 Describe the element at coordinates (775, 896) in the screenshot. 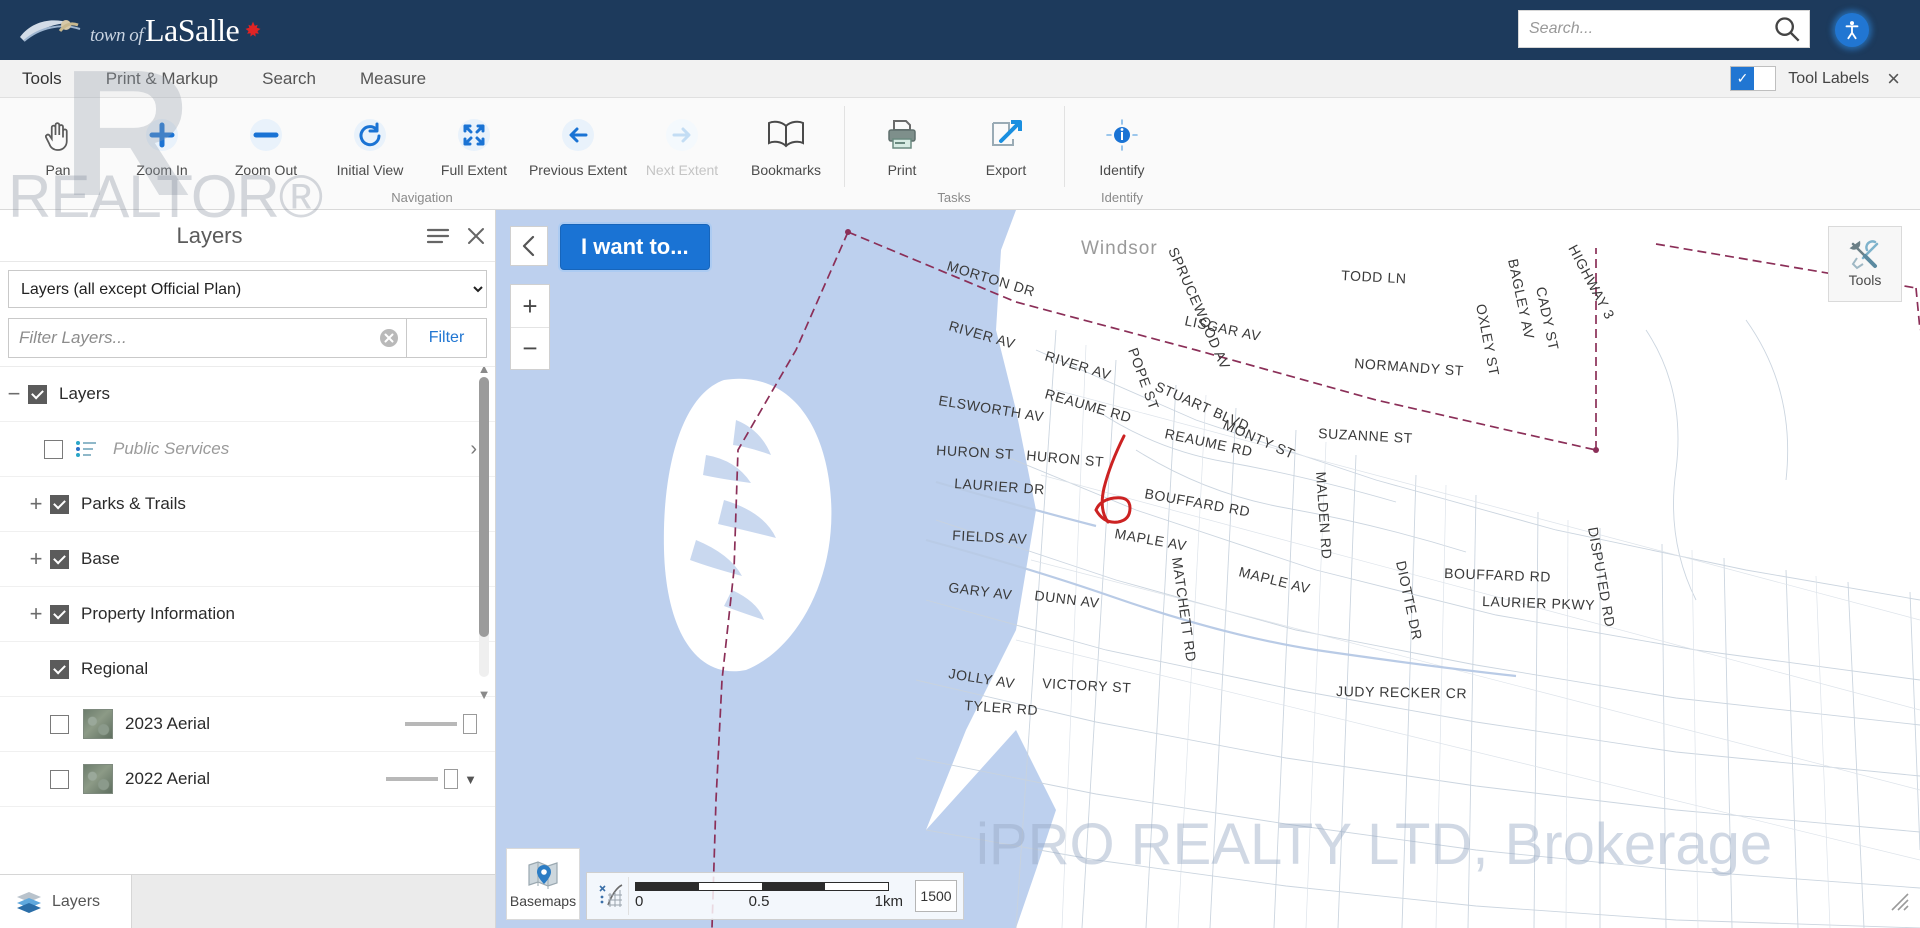

I see `scalebar-container: 0 0.5 1km 1500` at that location.